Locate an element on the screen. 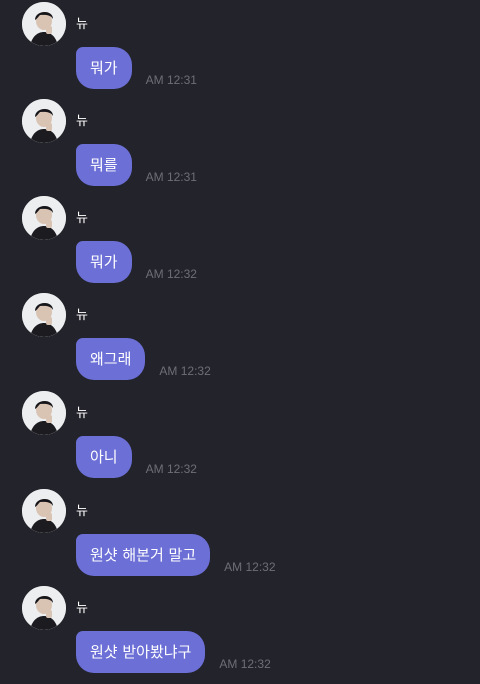 This screenshot has width=480, height=684. message-row: 원샷 해본거 말고 AM 12:32 is located at coordinates (176, 555).